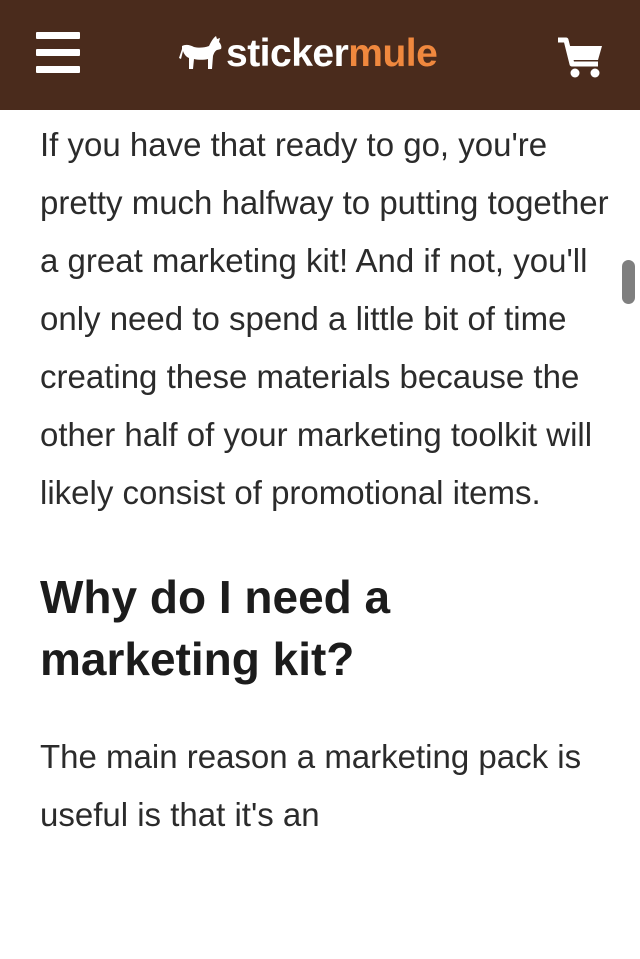  I want to click on hamburger-menu-icon, so click(59, 53).